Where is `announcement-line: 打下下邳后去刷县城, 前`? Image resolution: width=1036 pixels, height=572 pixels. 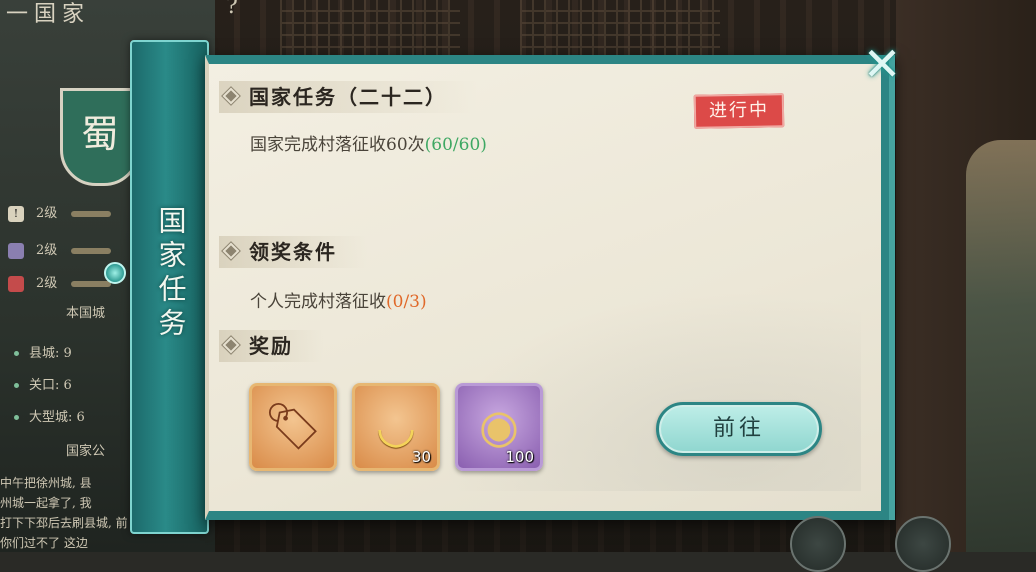 announcement-line: 打下下邳后去刷县城, 前 is located at coordinates (64, 523).